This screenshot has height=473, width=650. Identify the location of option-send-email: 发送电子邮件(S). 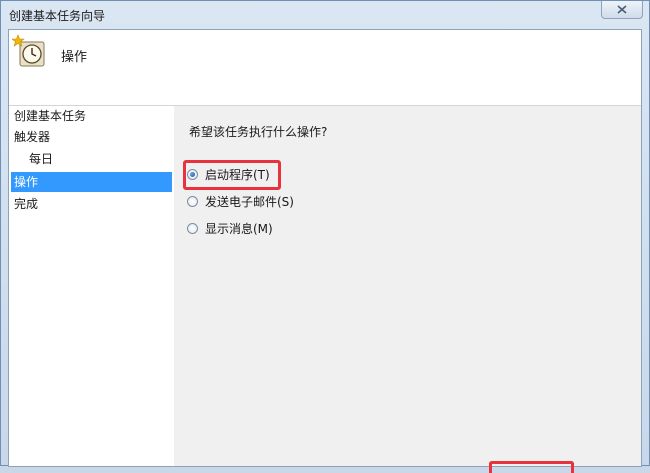
(240, 201).